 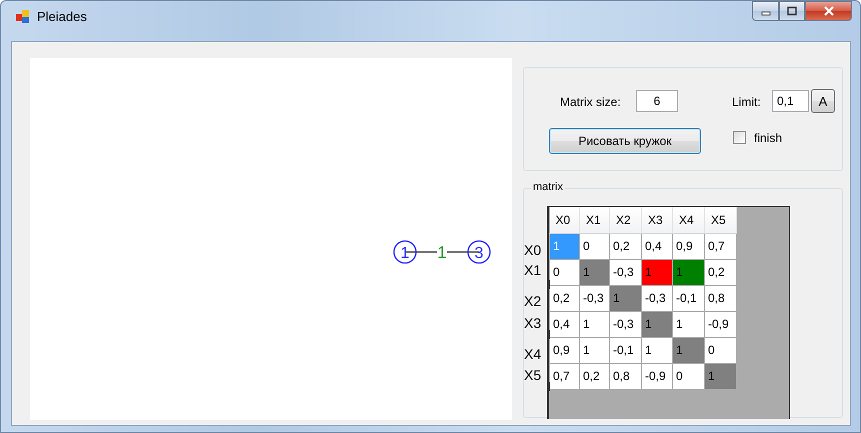 What do you see at coordinates (533, 354) in the screenshot?
I see `row-label: X4` at bounding box center [533, 354].